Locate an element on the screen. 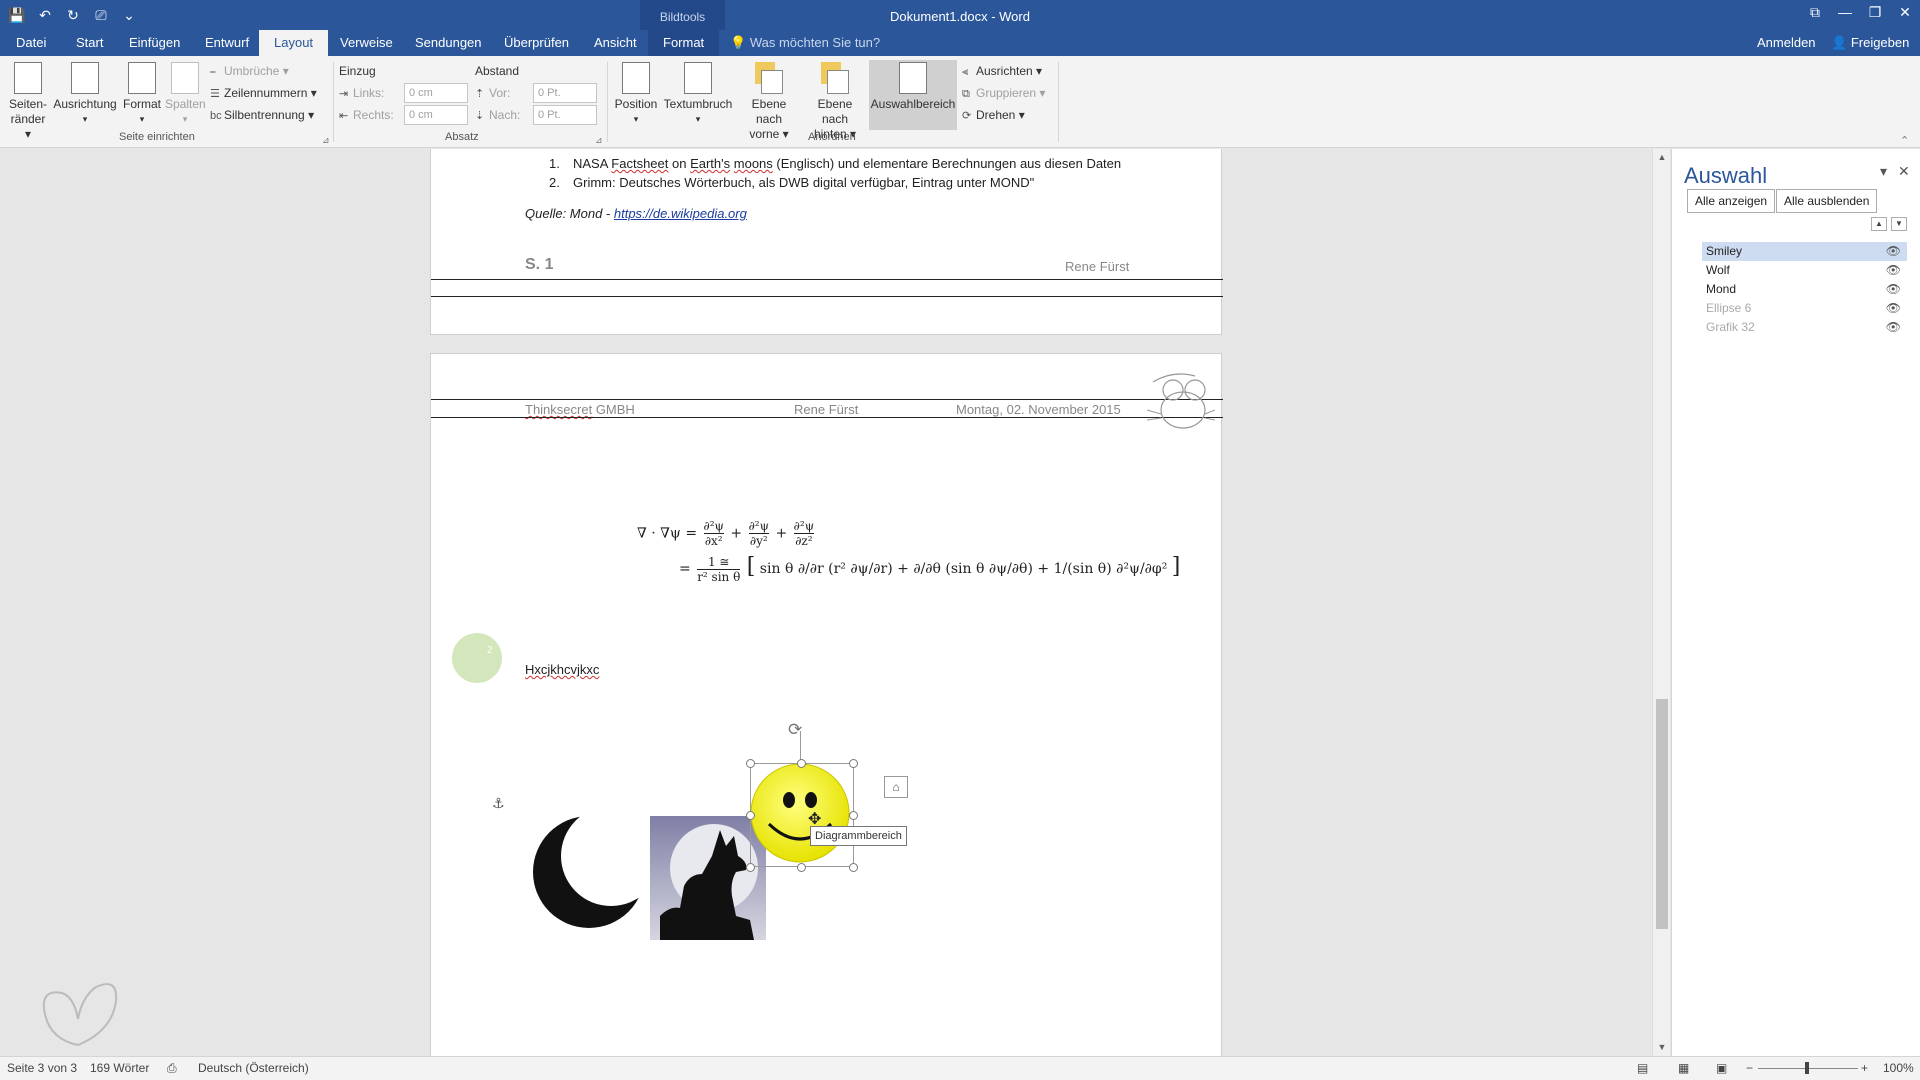 Image resolution: width=1920 pixels, height=1080 pixels. columns-button: Spalten ▾ is located at coordinates (185, 93).